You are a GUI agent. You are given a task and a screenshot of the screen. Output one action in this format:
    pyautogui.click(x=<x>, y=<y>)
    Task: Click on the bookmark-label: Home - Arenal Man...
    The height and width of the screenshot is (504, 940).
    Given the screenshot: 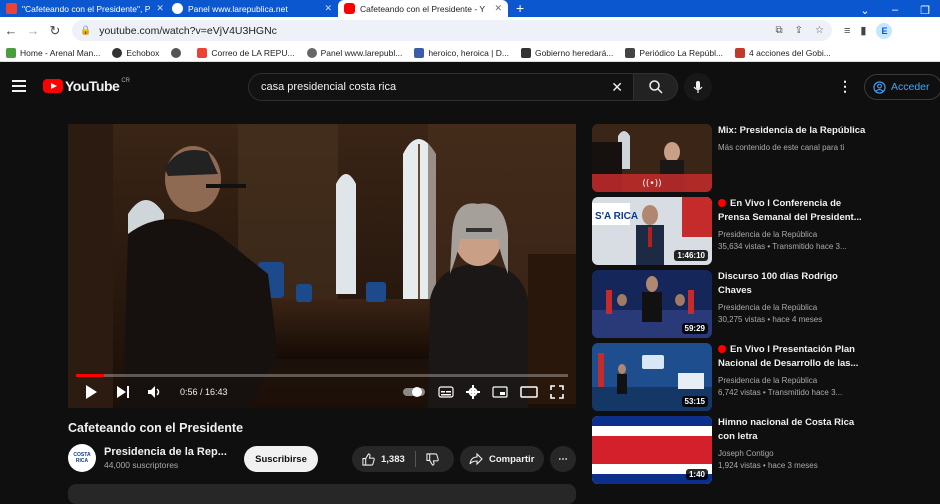 What is the action you would take?
    pyautogui.click(x=60, y=52)
    